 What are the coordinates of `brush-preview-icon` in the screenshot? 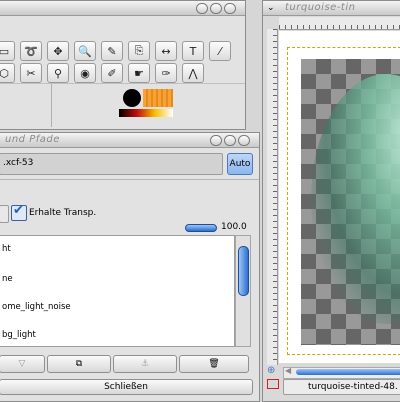 It's located at (132, 98).